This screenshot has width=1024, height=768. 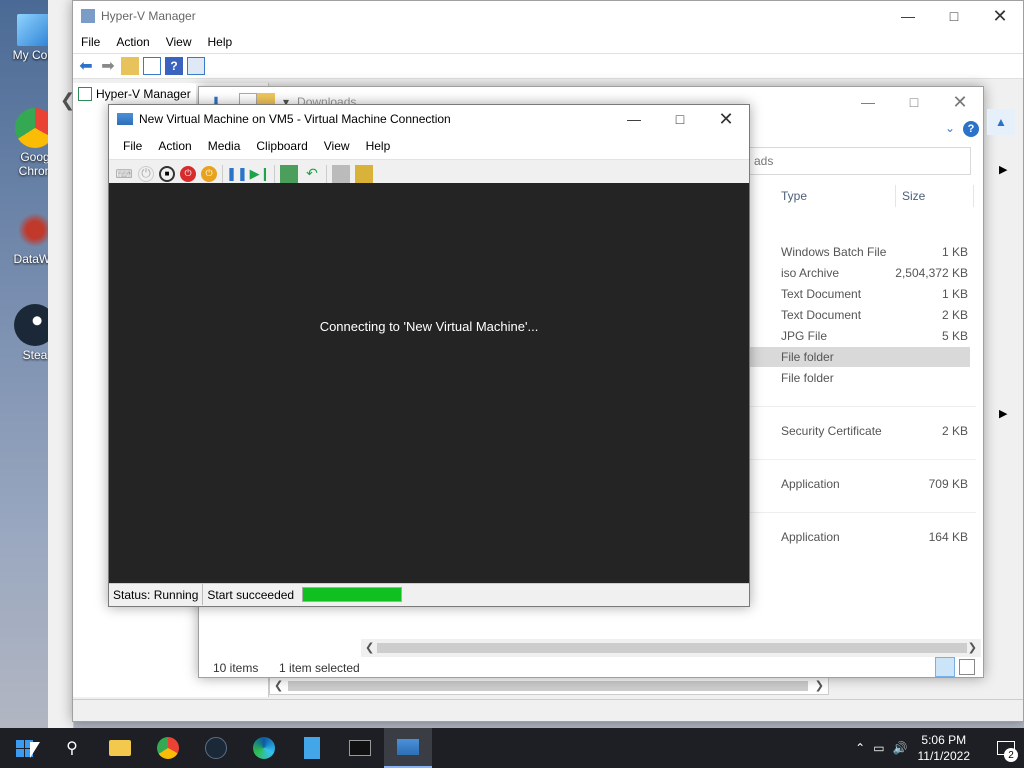 What do you see at coordinates (875, 252) in the screenshot?
I see `file-row: Windows Batch File 1 KB` at bounding box center [875, 252].